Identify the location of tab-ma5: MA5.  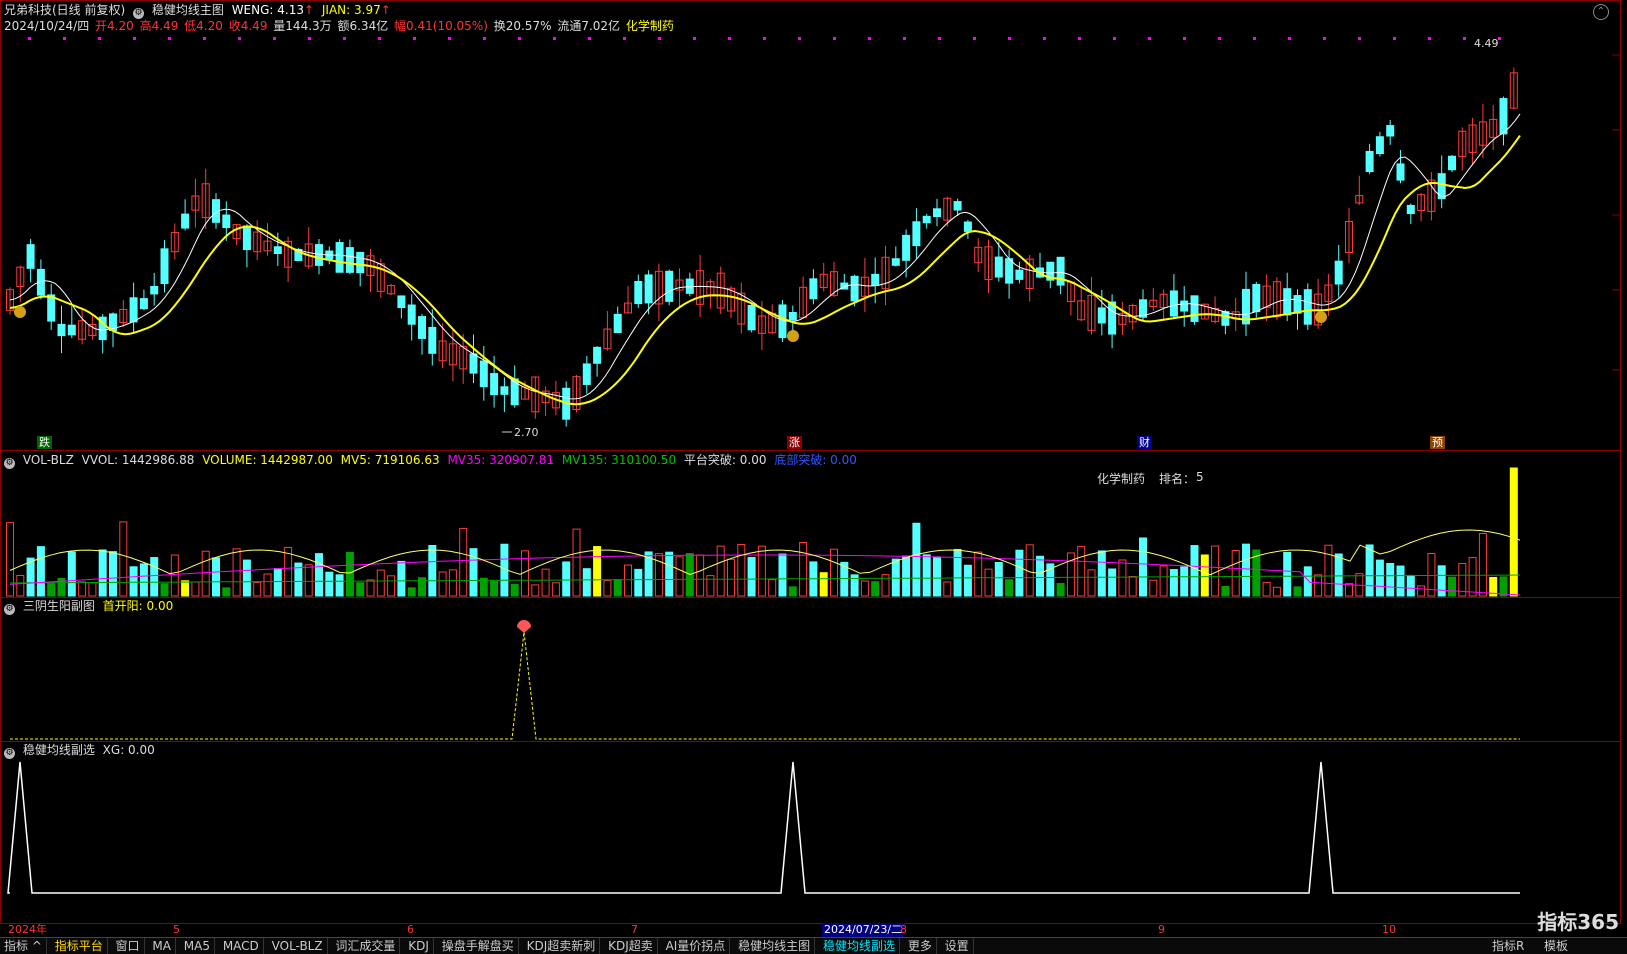
(197, 946).